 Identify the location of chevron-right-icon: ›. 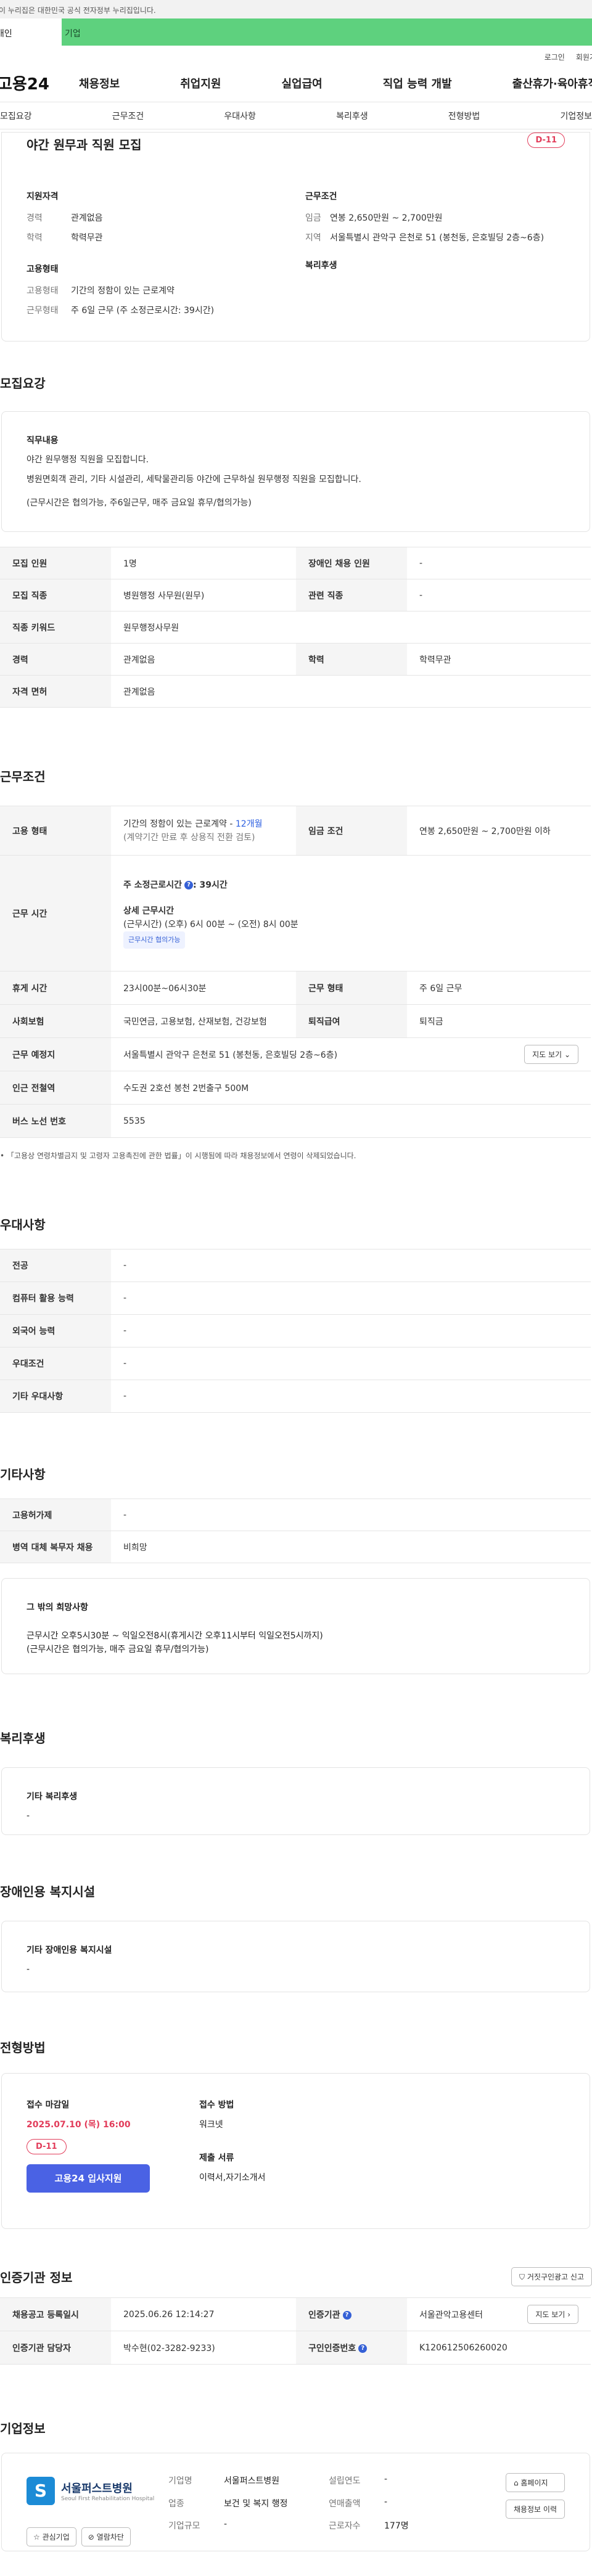
(569, 2314).